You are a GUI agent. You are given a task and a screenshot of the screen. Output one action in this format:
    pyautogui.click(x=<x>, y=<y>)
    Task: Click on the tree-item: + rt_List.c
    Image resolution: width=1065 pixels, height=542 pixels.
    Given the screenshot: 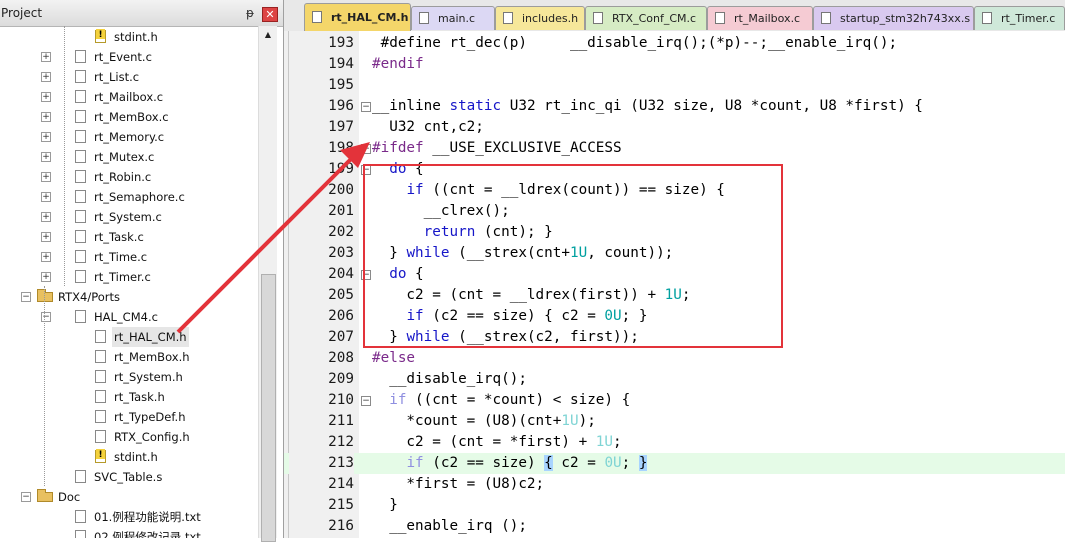 What is the action you would take?
    pyautogui.click(x=129, y=77)
    